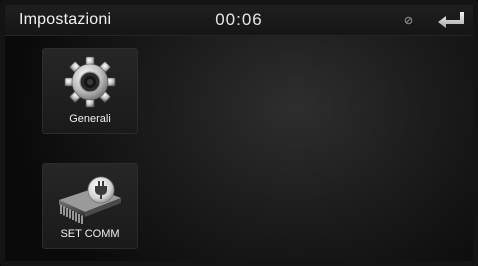 The image size is (478, 266). I want to click on return-arrow-icon, so click(451, 20).